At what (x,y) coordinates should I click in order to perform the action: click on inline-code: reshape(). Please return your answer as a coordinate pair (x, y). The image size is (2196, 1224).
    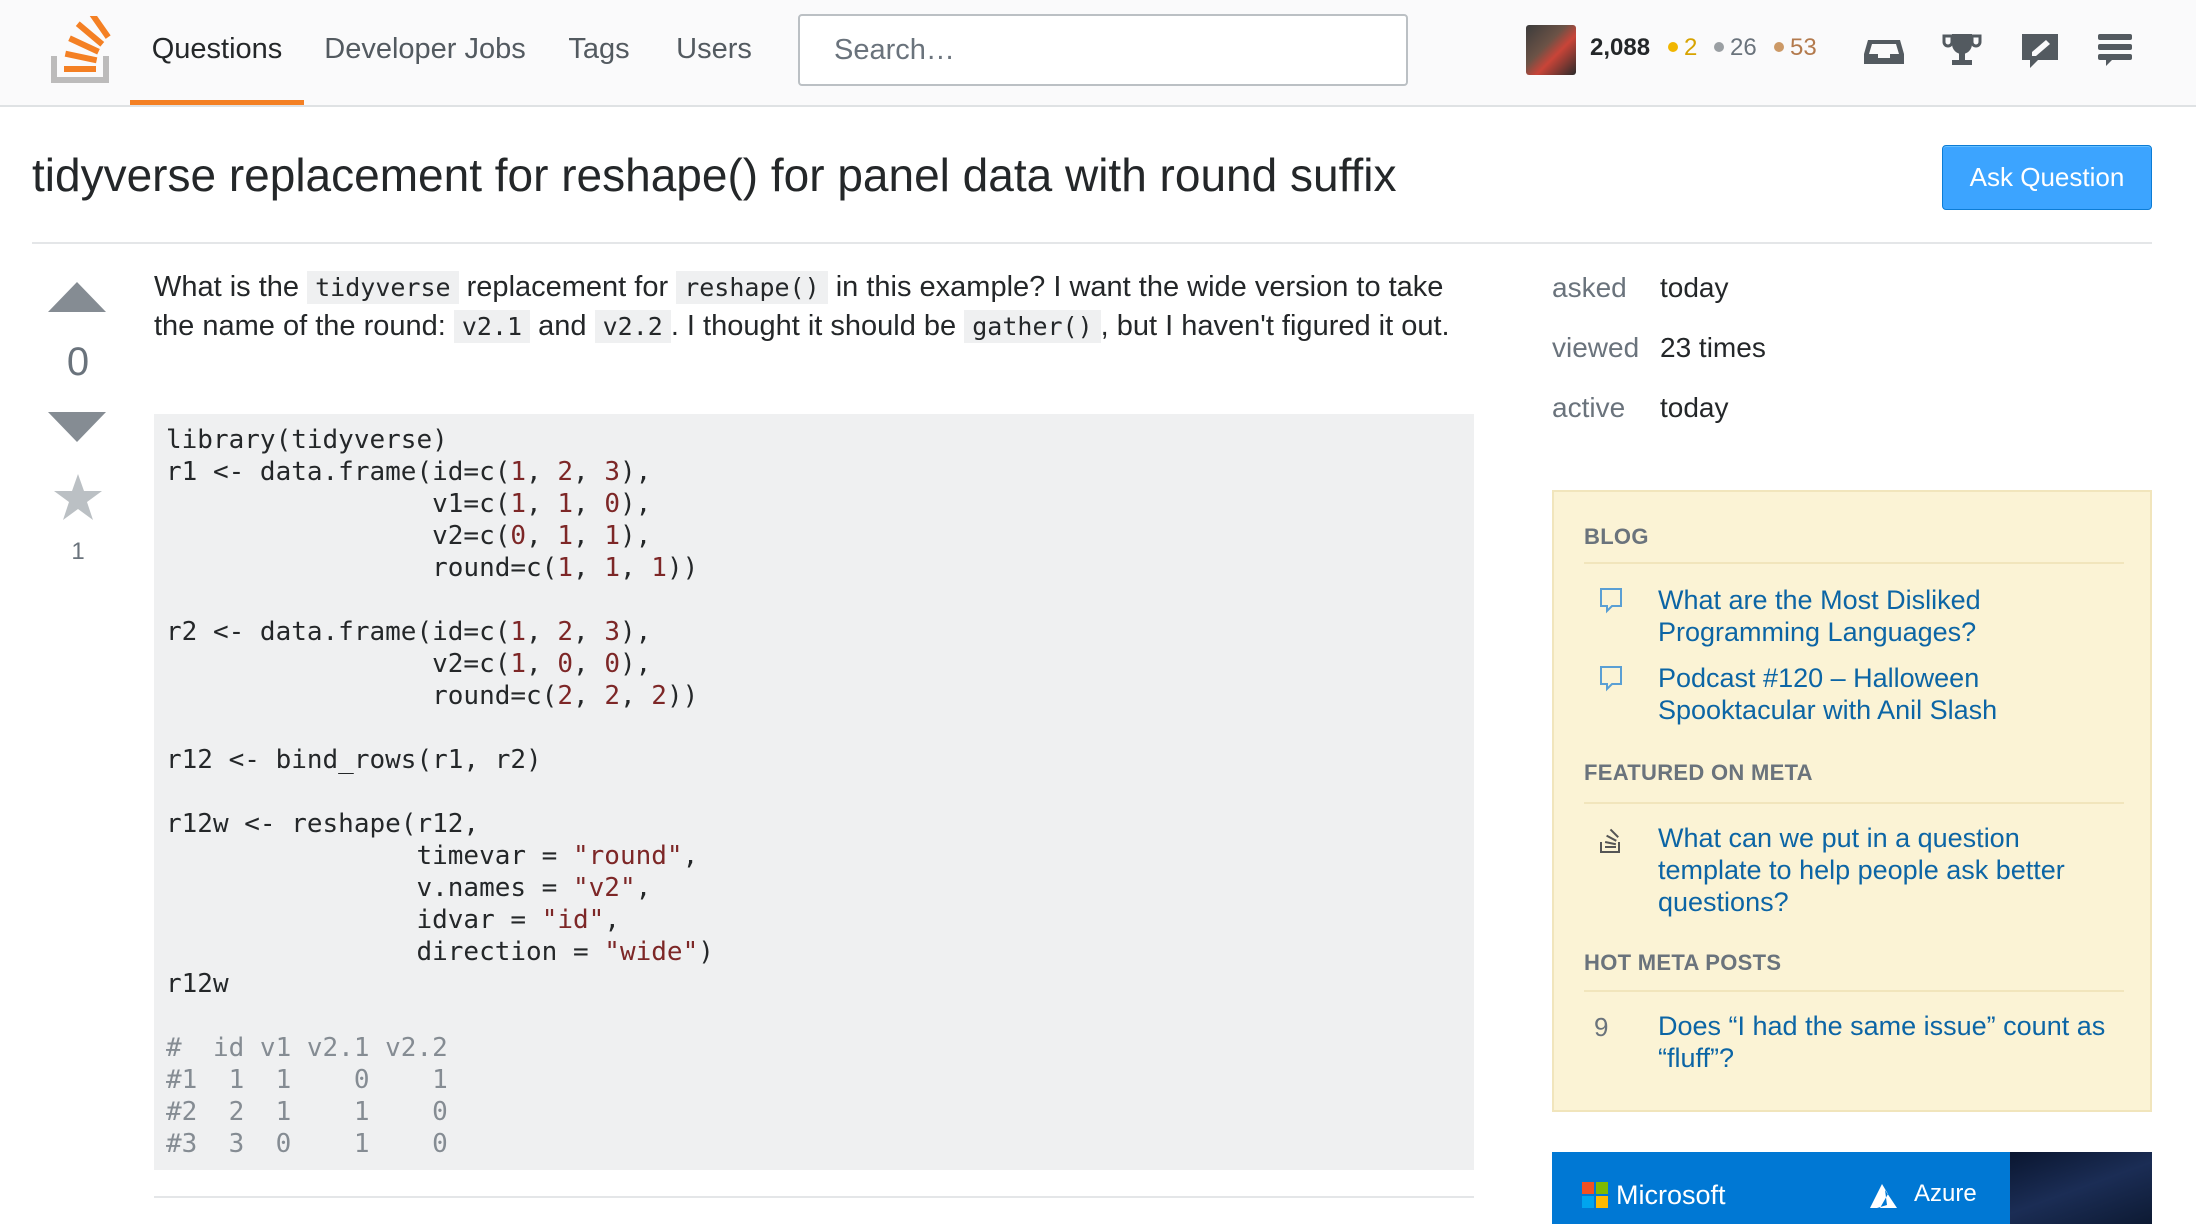
    Looking at the image, I should click on (752, 287).